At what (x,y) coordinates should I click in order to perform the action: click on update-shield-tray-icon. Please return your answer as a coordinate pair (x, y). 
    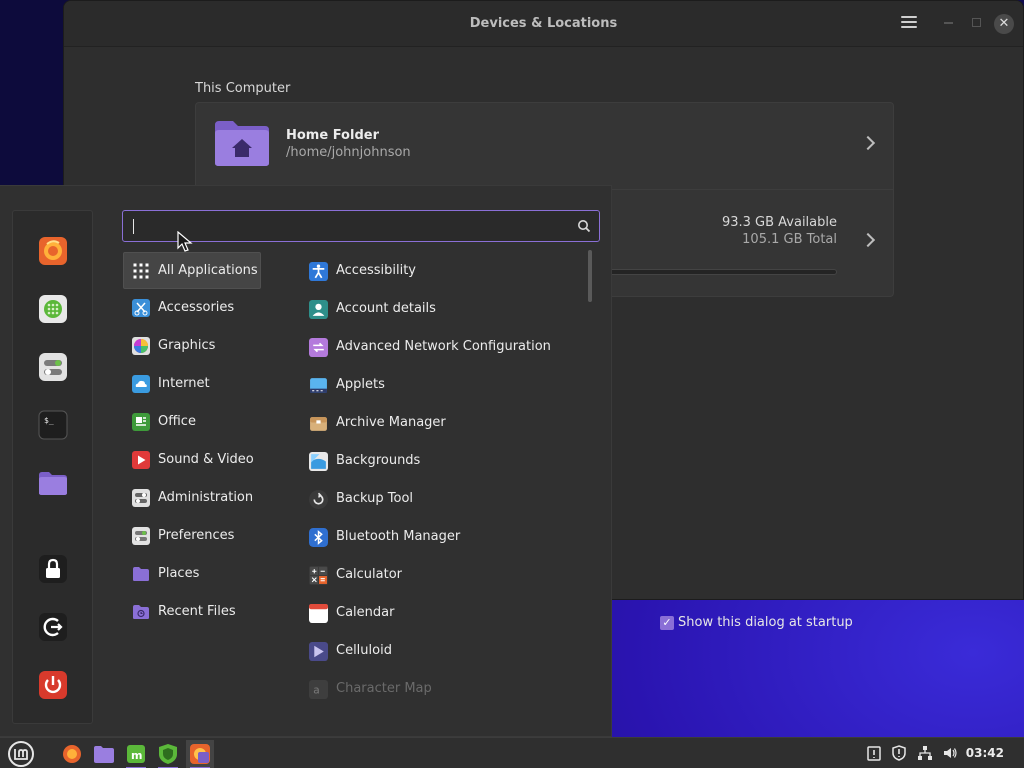
    Looking at the image, I should click on (899, 753).